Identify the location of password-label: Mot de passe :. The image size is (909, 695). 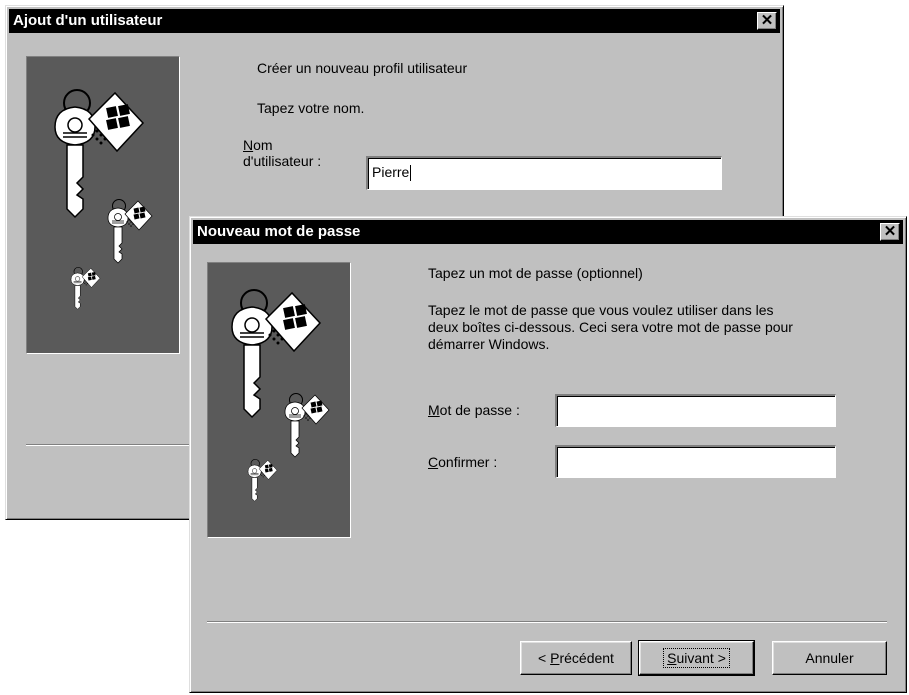
(474, 410).